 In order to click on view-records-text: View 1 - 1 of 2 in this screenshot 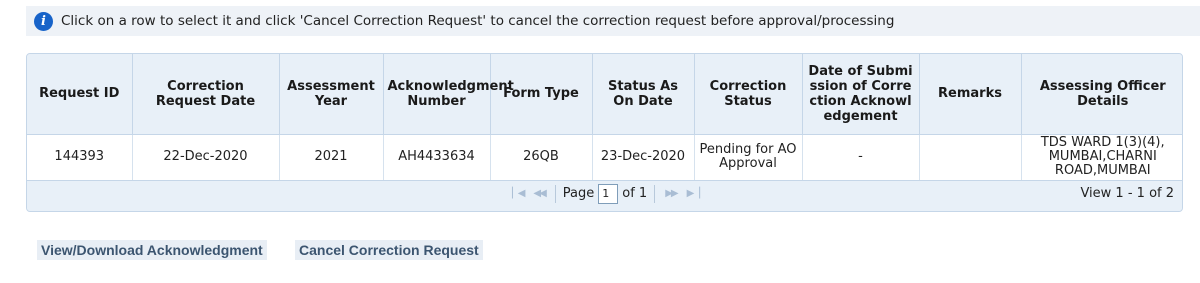, I will do `click(1127, 193)`.